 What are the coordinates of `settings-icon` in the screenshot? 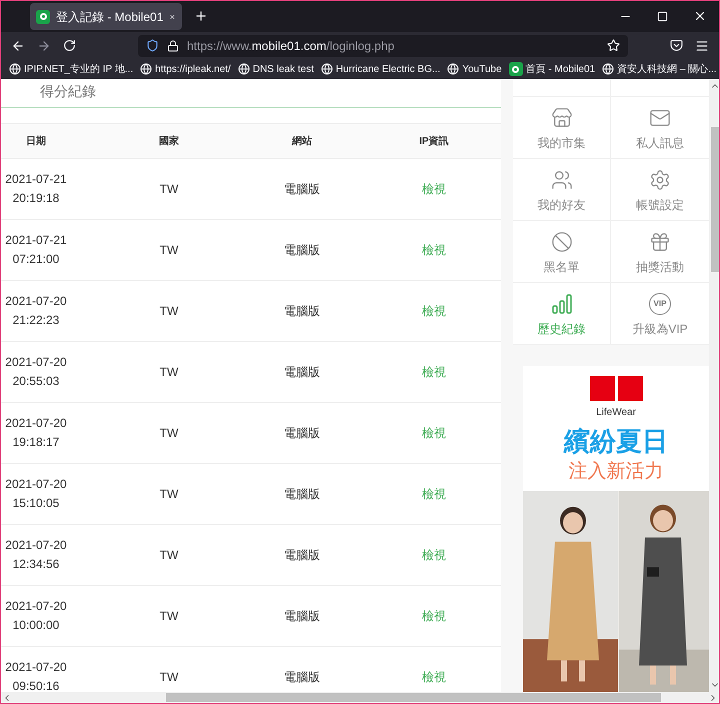 It's located at (660, 180).